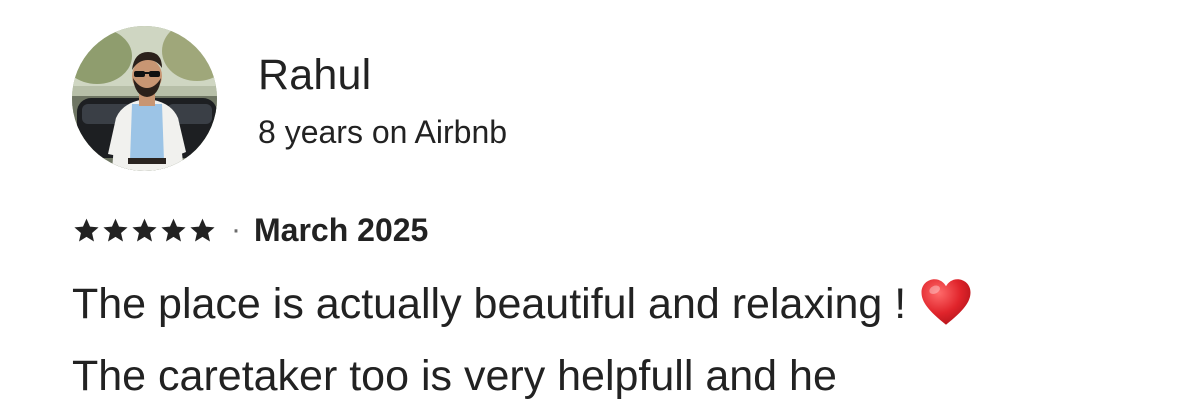 Image resolution: width=1179 pixels, height=419 pixels. I want to click on star-rating, so click(144, 230).